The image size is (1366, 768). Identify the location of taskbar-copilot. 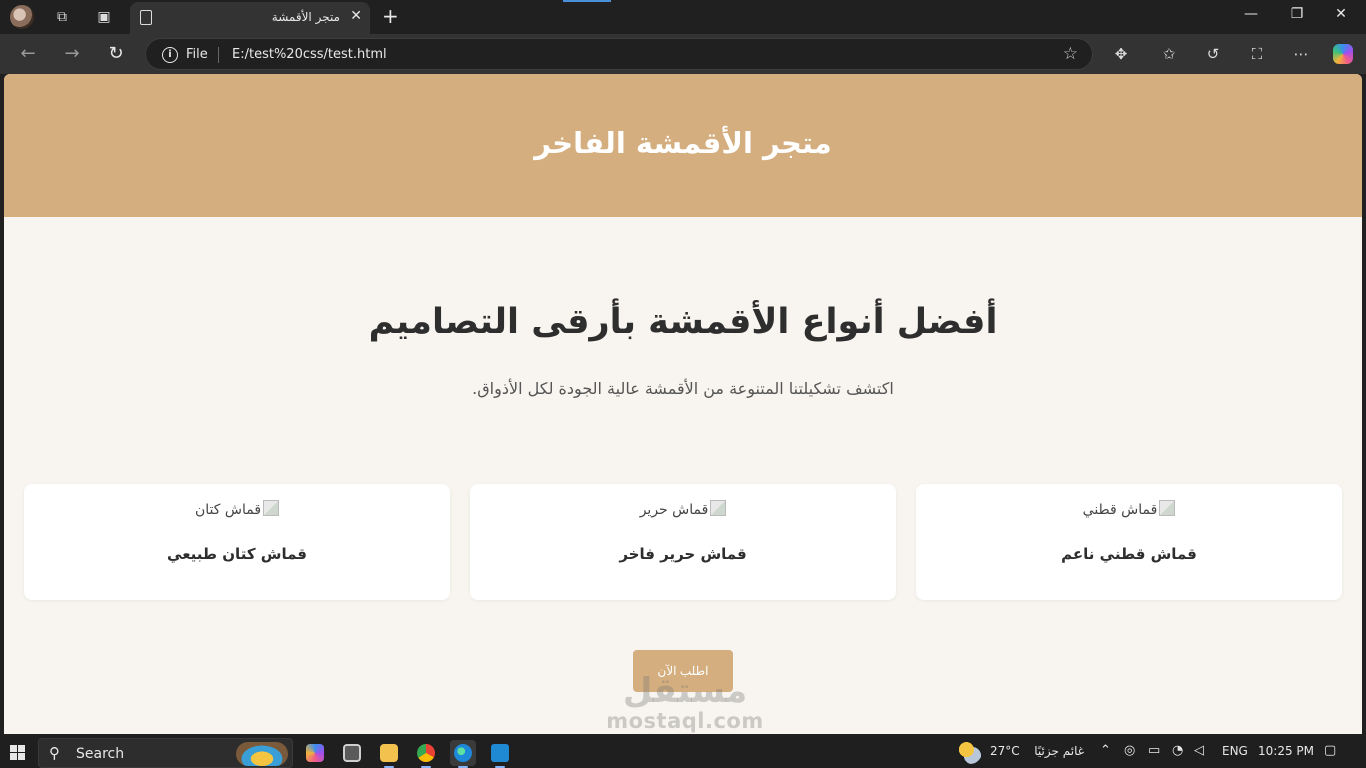
(315, 753).